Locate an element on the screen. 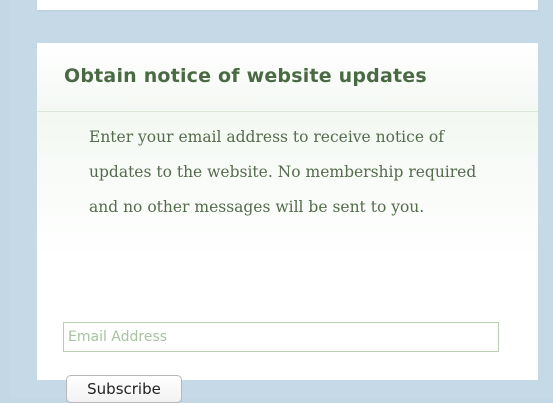 This screenshot has height=403, width=553. widget-title: Obtain notice of website updates is located at coordinates (245, 76).